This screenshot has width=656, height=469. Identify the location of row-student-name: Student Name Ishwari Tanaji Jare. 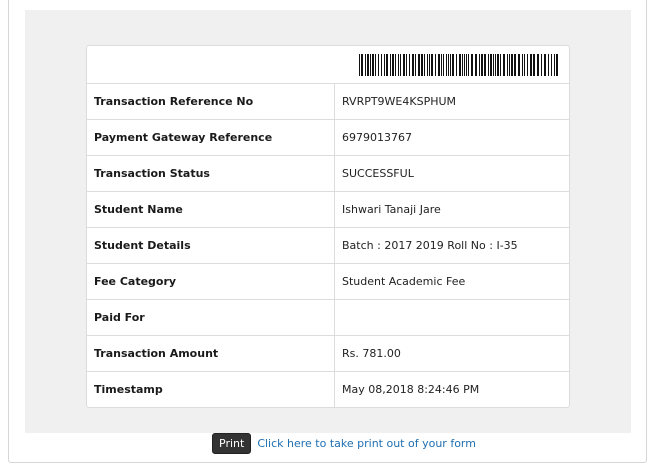
(328, 210).